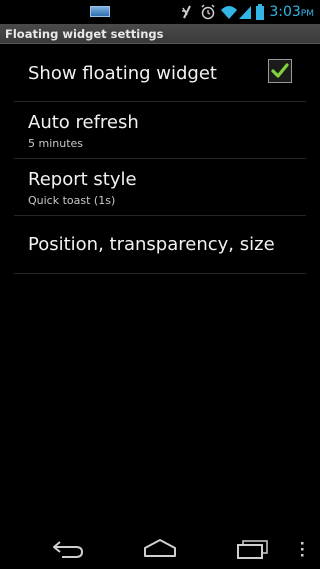 Image resolution: width=320 pixels, height=569 pixels. I want to click on status-time: 3:03PM, so click(291, 13).